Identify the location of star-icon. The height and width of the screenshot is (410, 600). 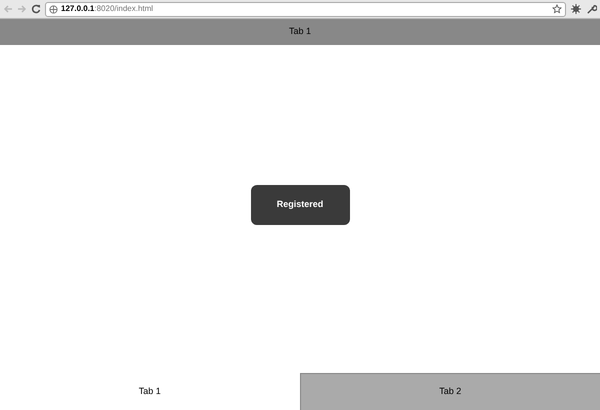
(557, 9).